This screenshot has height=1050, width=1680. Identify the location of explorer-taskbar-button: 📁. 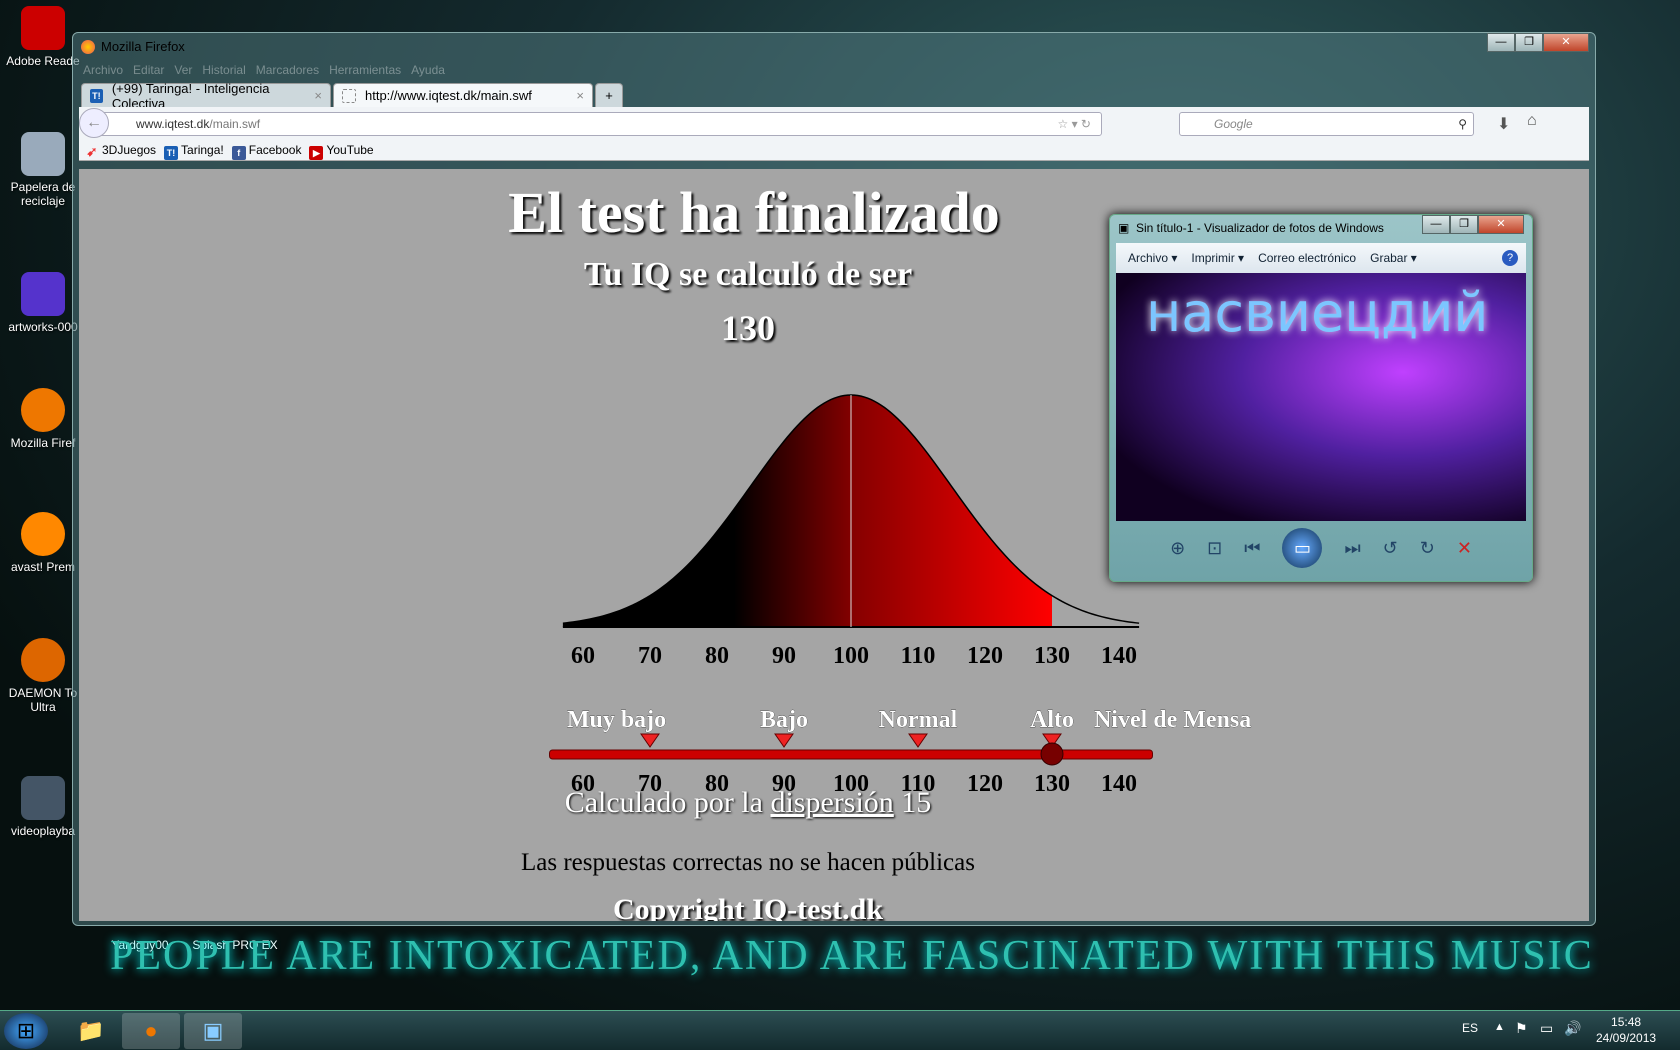
(91, 1031).